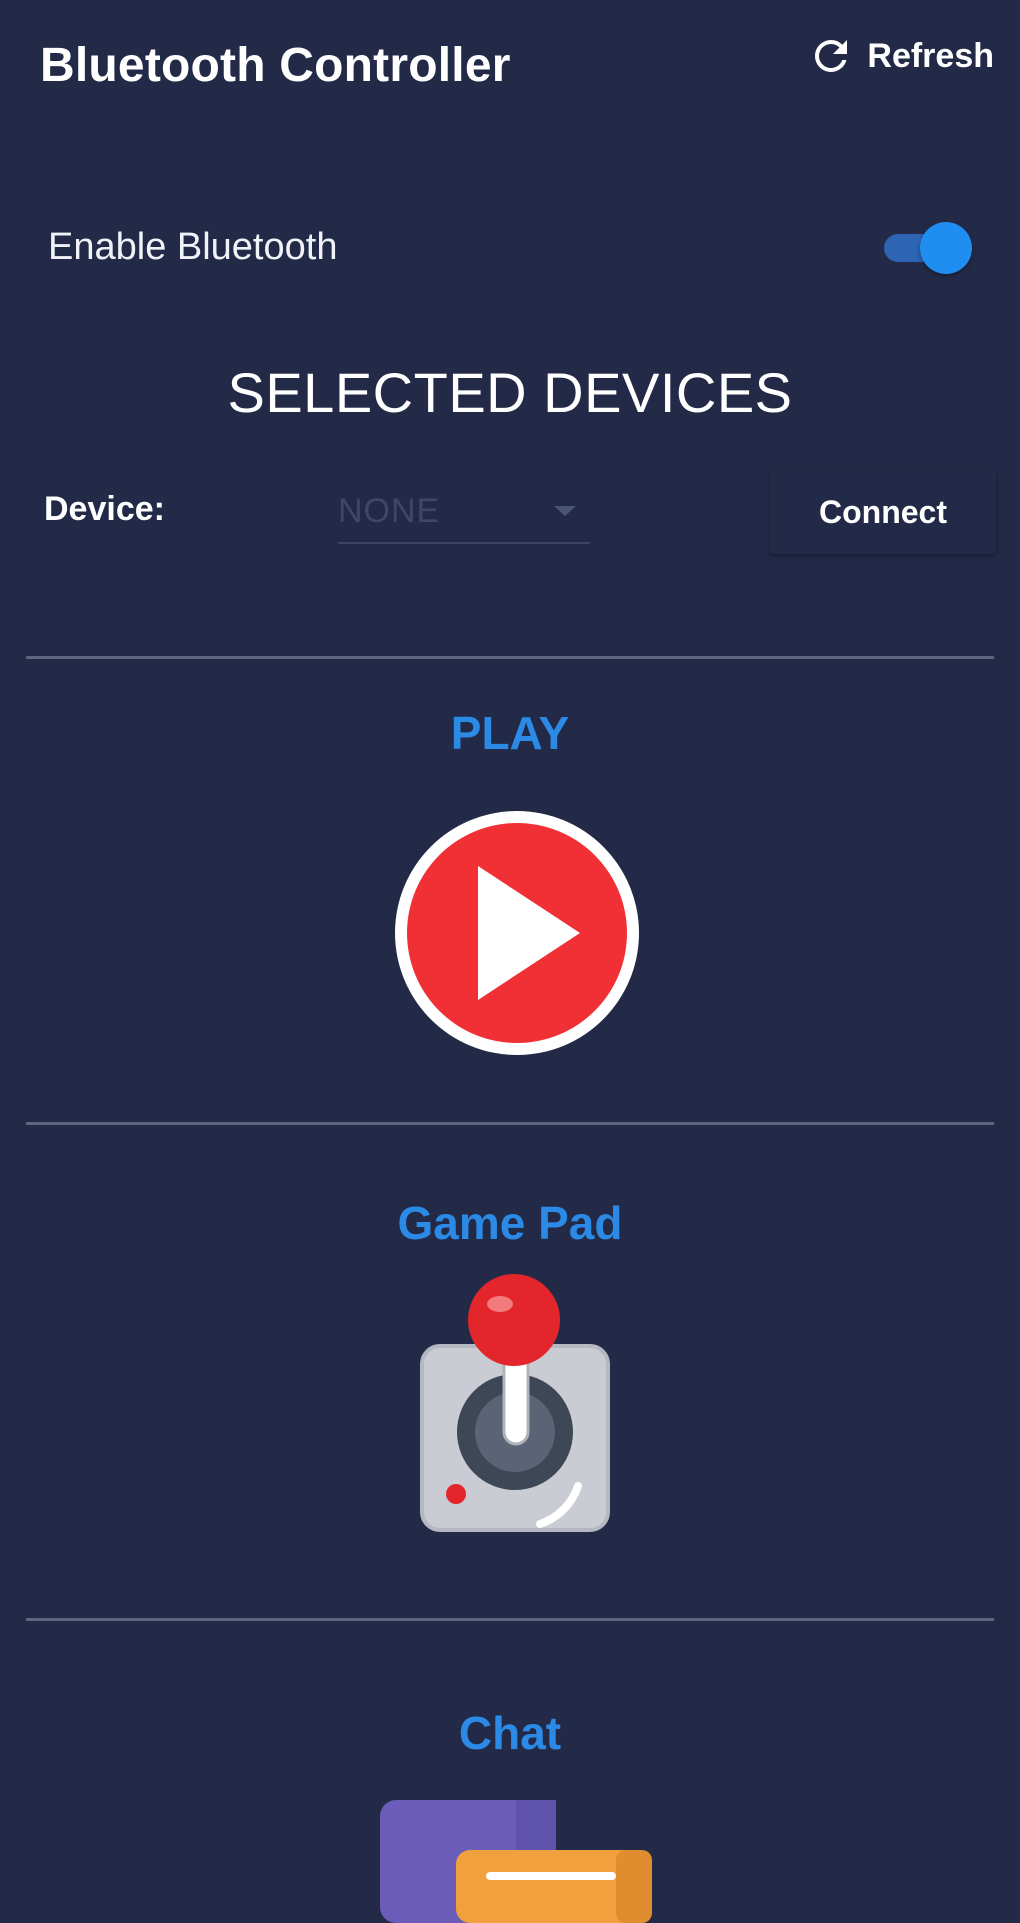  What do you see at coordinates (510, 247) in the screenshot?
I see `enable-bluetooth-row: Enable Bluetooth` at bounding box center [510, 247].